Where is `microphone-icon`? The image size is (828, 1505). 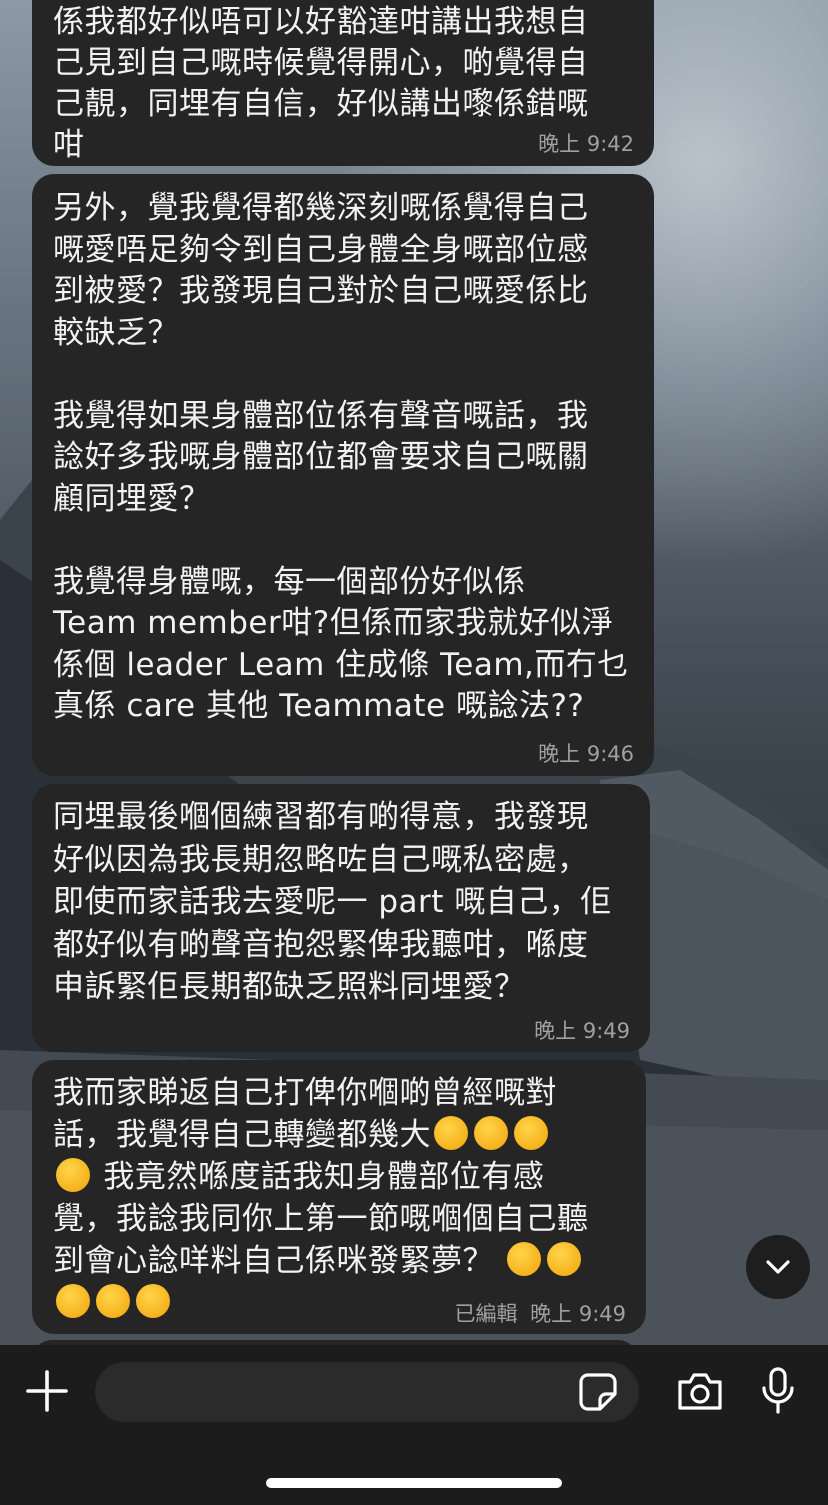 microphone-icon is located at coordinates (778, 1390).